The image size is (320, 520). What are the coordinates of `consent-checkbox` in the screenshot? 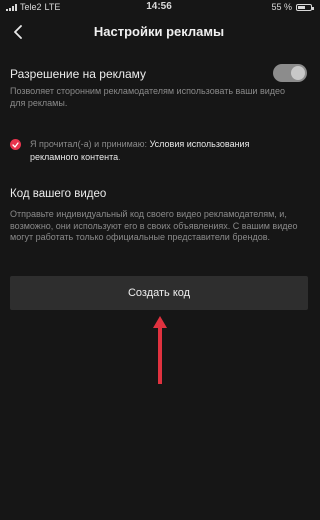 It's located at (15, 144).